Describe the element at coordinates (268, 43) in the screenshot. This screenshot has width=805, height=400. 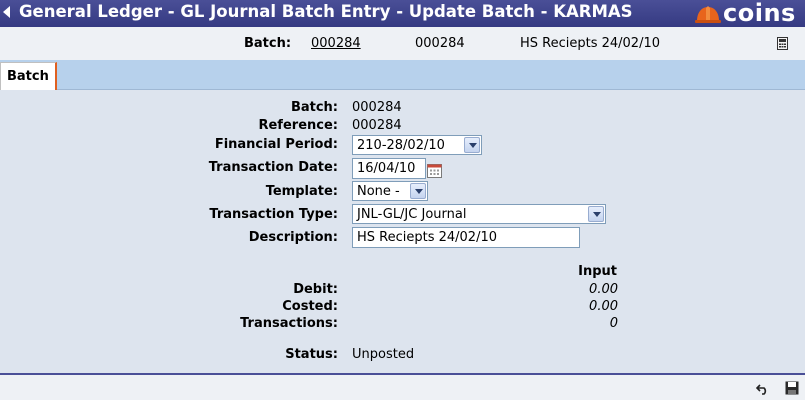
I see `batch-bar-label: Batch:` at that location.